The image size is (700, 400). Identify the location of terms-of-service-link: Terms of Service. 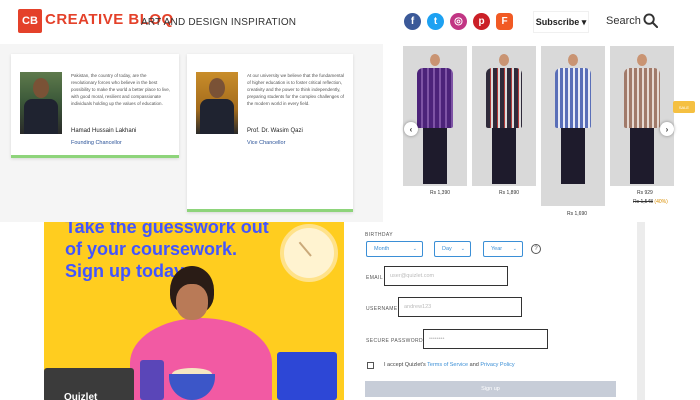
(447, 365).